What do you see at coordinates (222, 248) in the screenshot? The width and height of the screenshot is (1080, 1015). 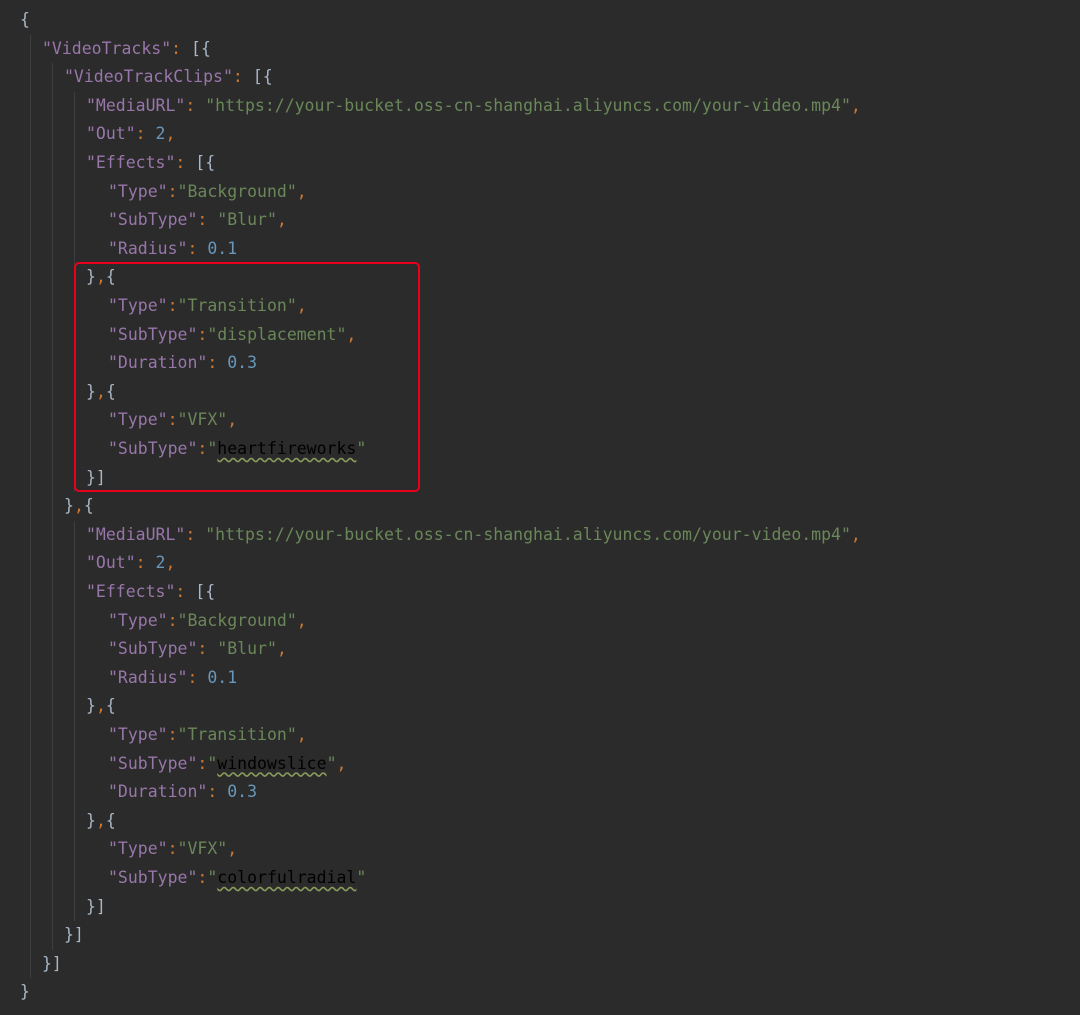 I see `code-token: 0.1` at bounding box center [222, 248].